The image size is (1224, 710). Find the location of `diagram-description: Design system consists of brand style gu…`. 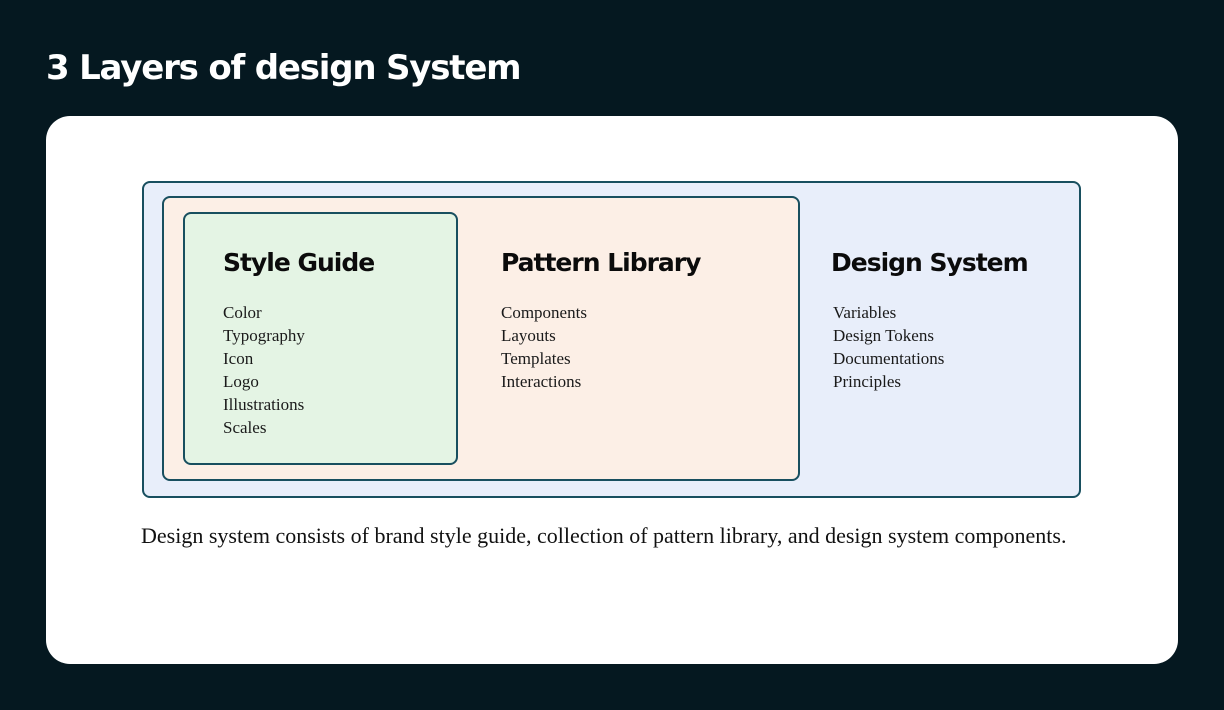

diagram-description: Design system consists of brand style gu… is located at coordinates (604, 535).